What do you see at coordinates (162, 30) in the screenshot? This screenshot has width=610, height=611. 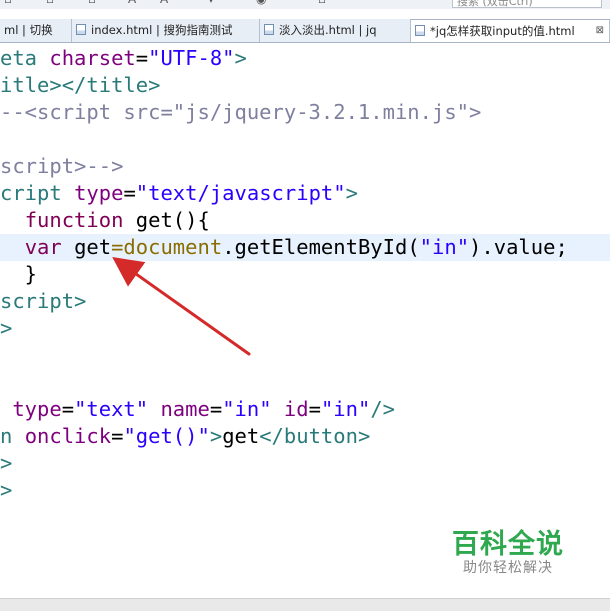 I see `tab-label: index.html | 搜狗指南测试` at bounding box center [162, 30].